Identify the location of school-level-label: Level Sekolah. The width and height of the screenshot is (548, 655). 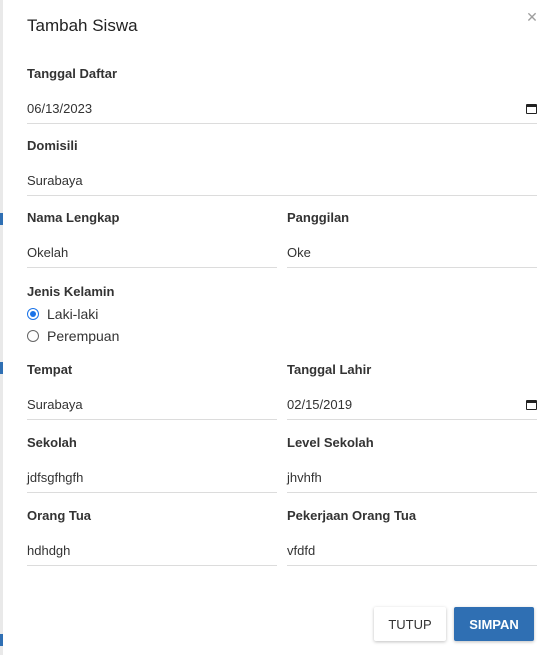
(330, 442).